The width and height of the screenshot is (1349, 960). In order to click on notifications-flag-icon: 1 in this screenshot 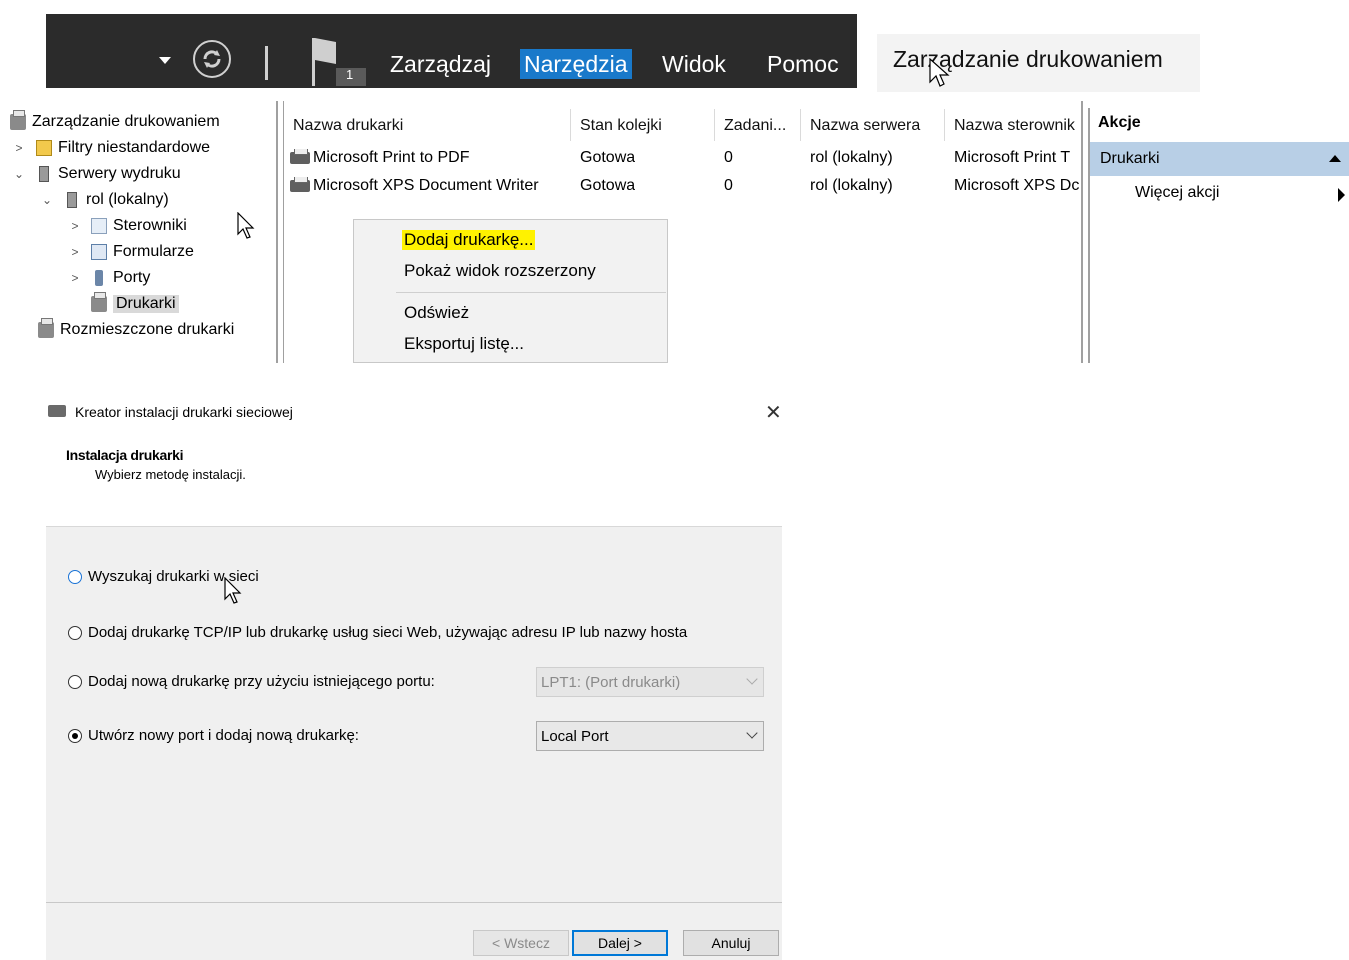, I will do `click(338, 60)`.